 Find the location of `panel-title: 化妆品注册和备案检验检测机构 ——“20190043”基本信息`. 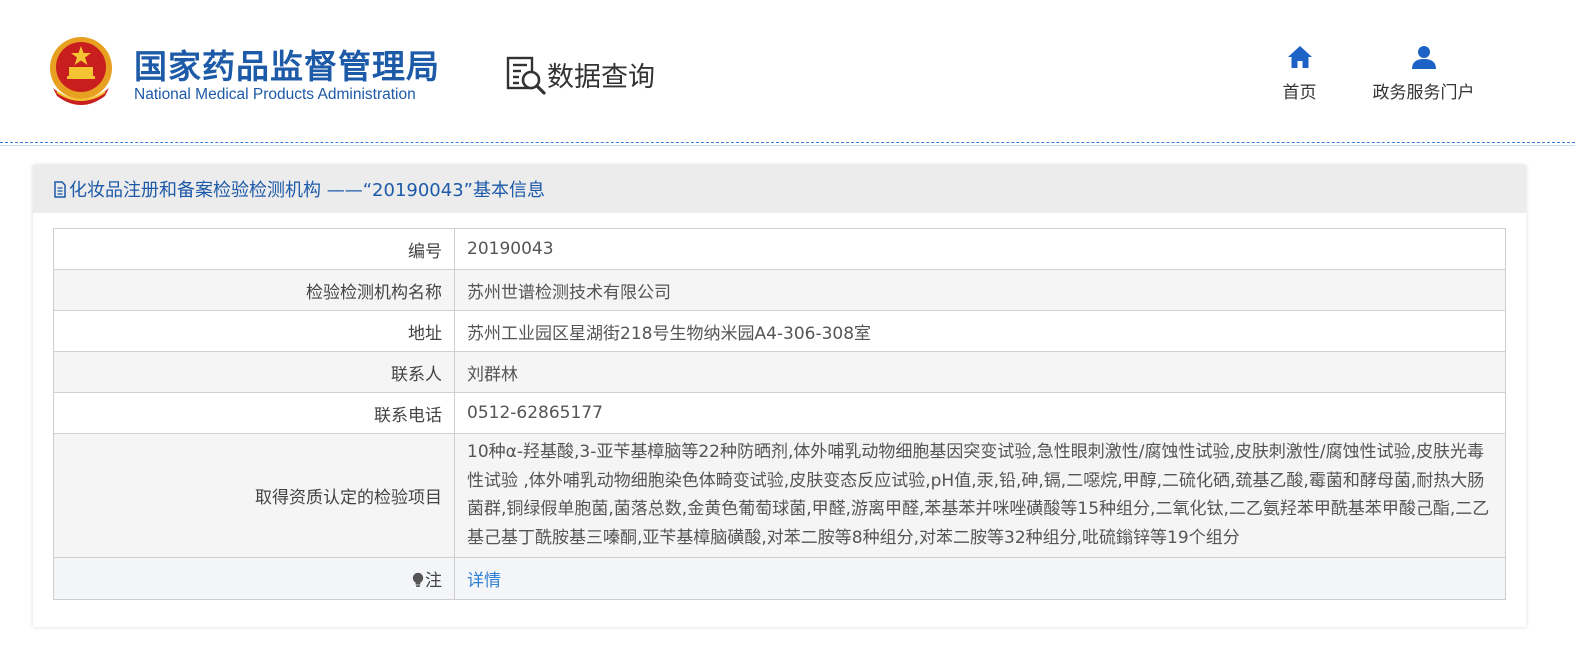

panel-title: 化妆品注册和备案检验检测机构 ——“20190043”基本信息 is located at coordinates (779, 189).